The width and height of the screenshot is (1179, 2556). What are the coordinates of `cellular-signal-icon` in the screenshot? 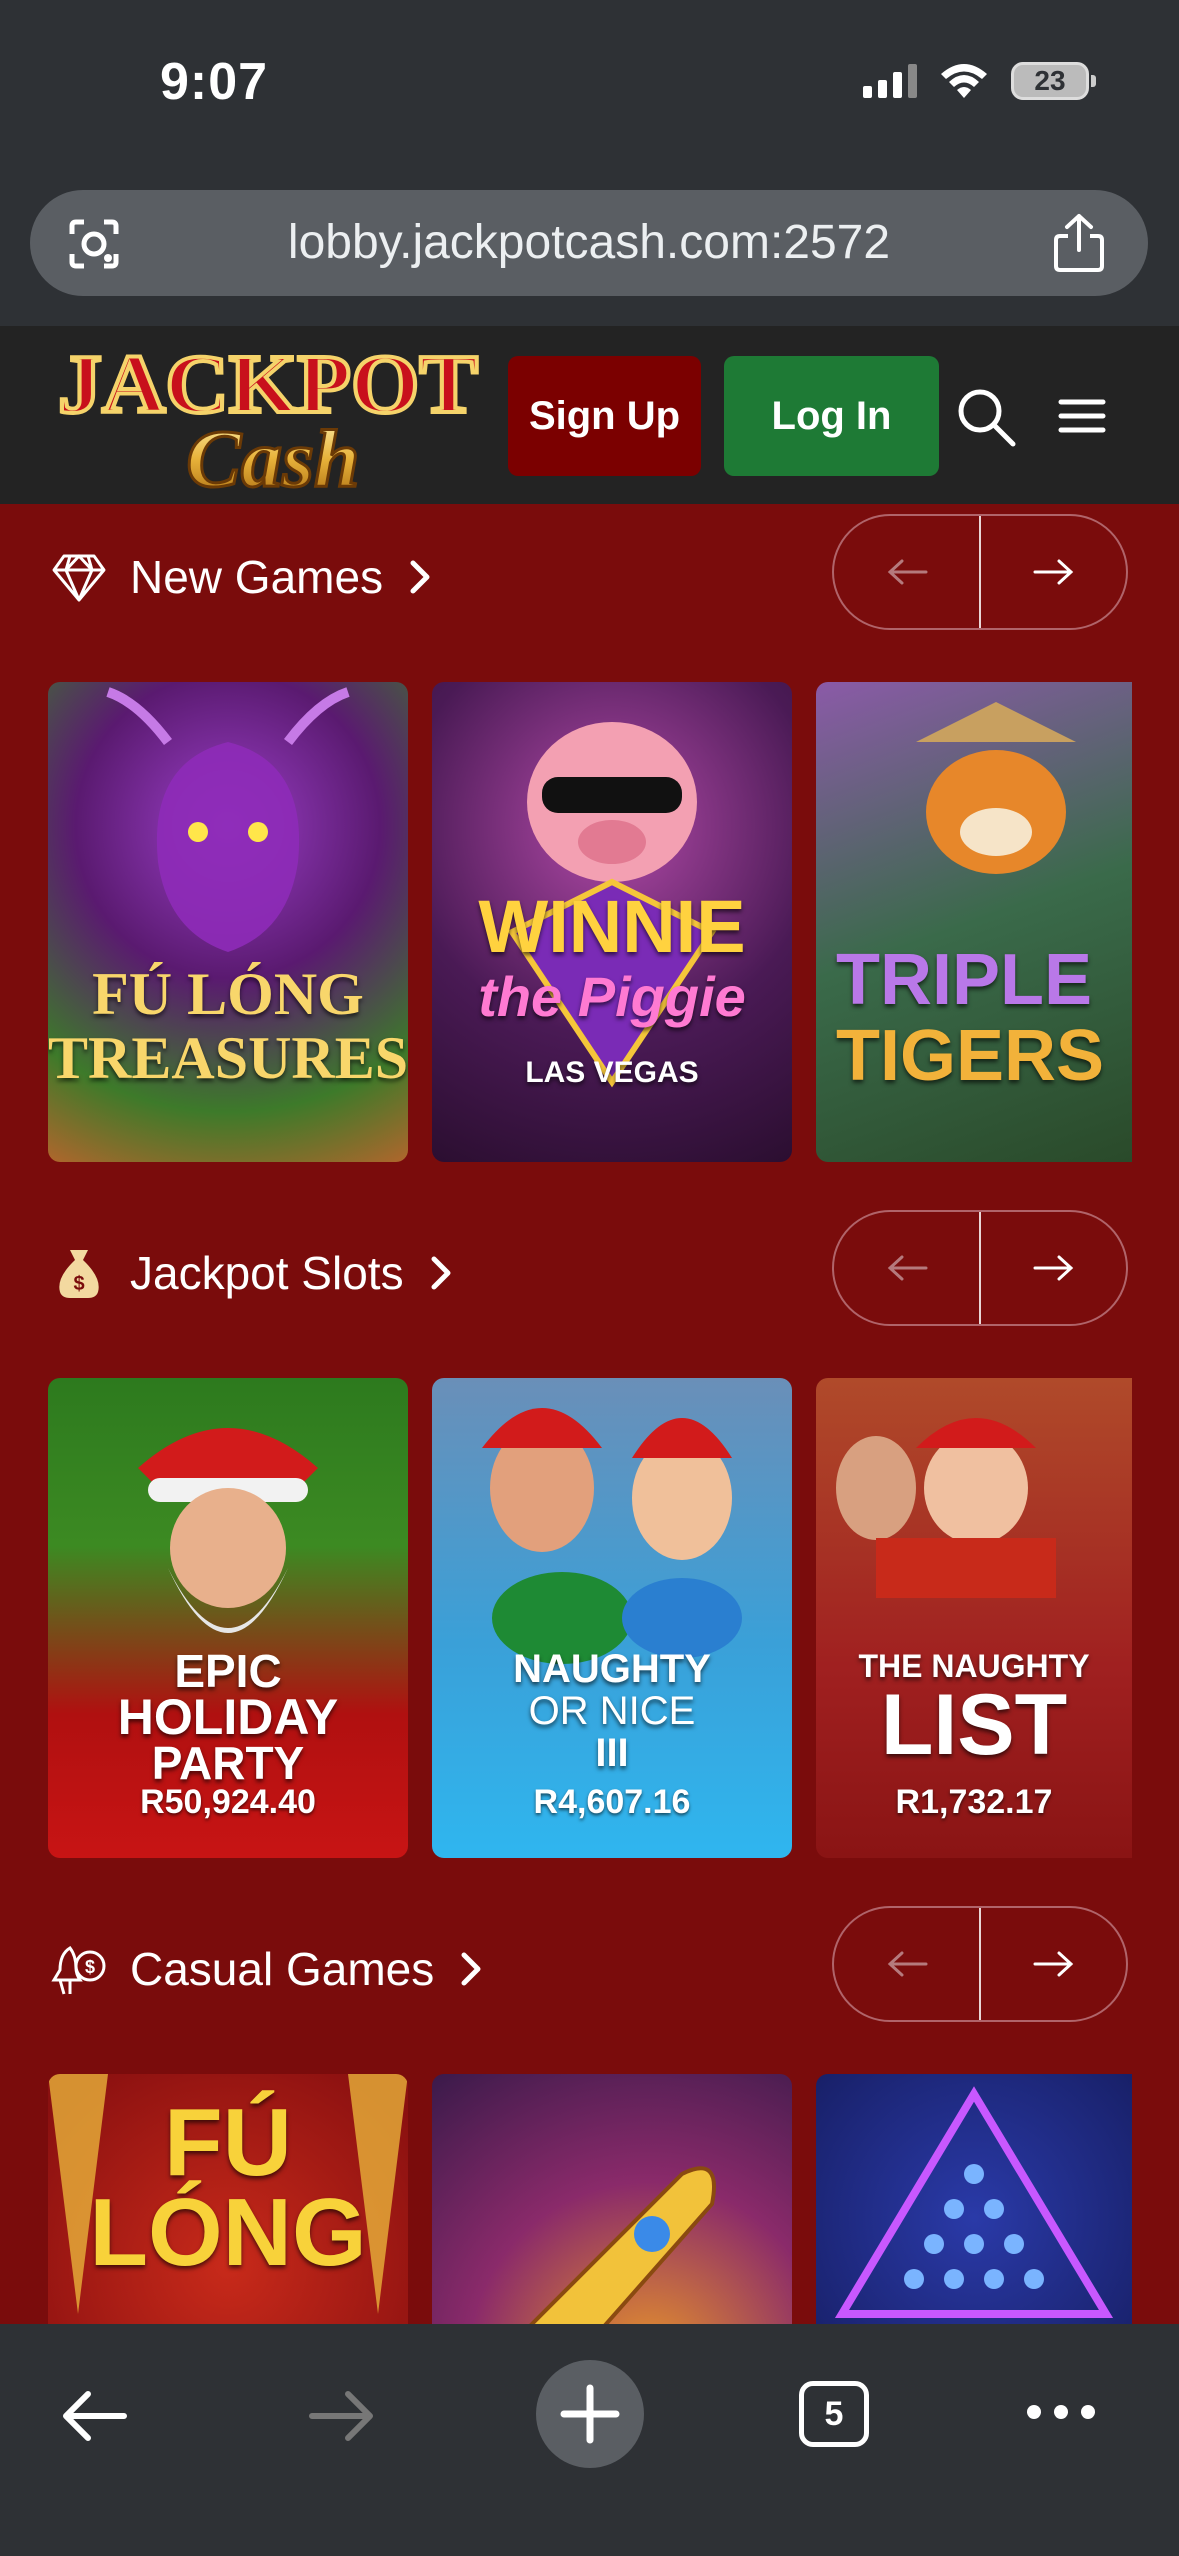 It's located at (890, 81).